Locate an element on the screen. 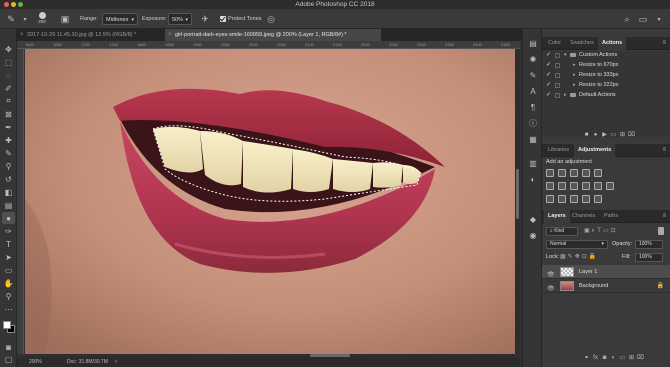 Image resolution: width=670 pixels, height=367 pixels. group-icon: ▭ is located at coordinates (622, 357).